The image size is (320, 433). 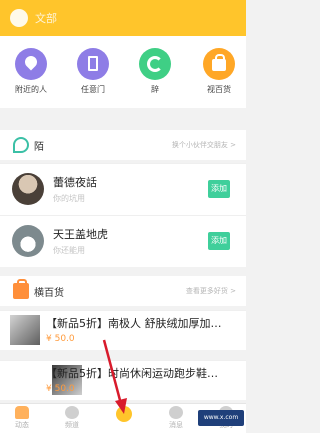 What do you see at coordinates (204, 145) in the screenshot?
I see `change-friends-link: 换个小伙伴交朋友 >` at bounding box center [204, 145].